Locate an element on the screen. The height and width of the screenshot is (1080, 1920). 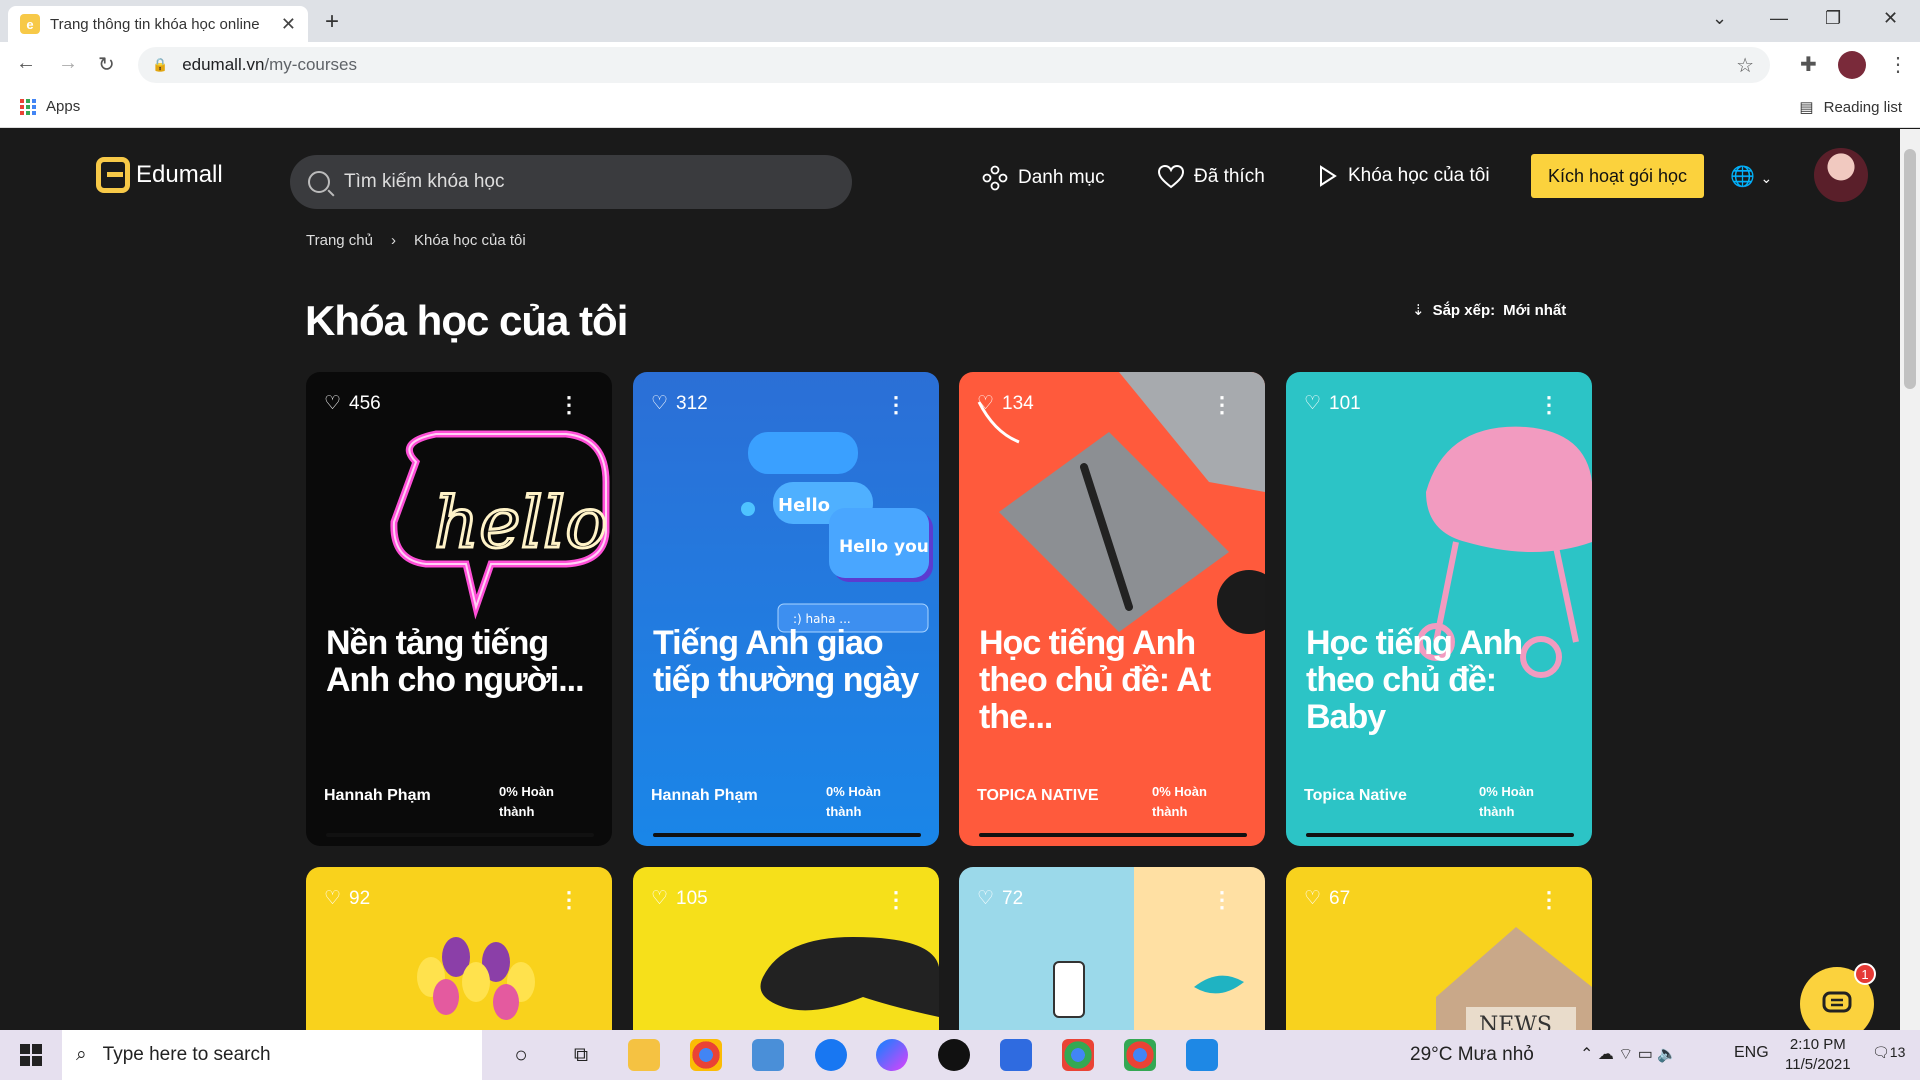
zoom-icon is located at coordinates (1016, 1055).